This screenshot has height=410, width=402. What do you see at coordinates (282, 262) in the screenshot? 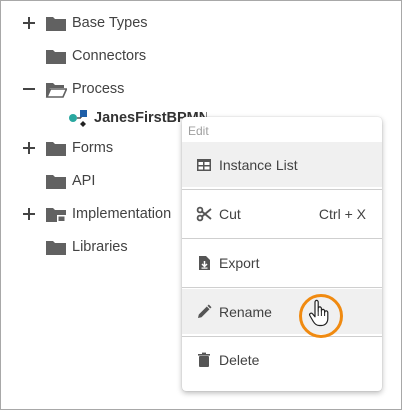
I see `menu-item-export: Export` at bounding box center [282, 262].